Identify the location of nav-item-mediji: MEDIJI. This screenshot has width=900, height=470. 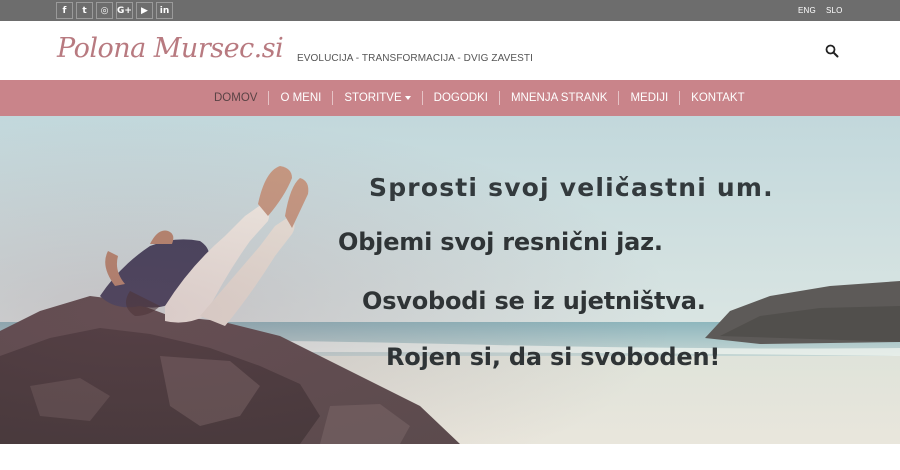
(648, 98).